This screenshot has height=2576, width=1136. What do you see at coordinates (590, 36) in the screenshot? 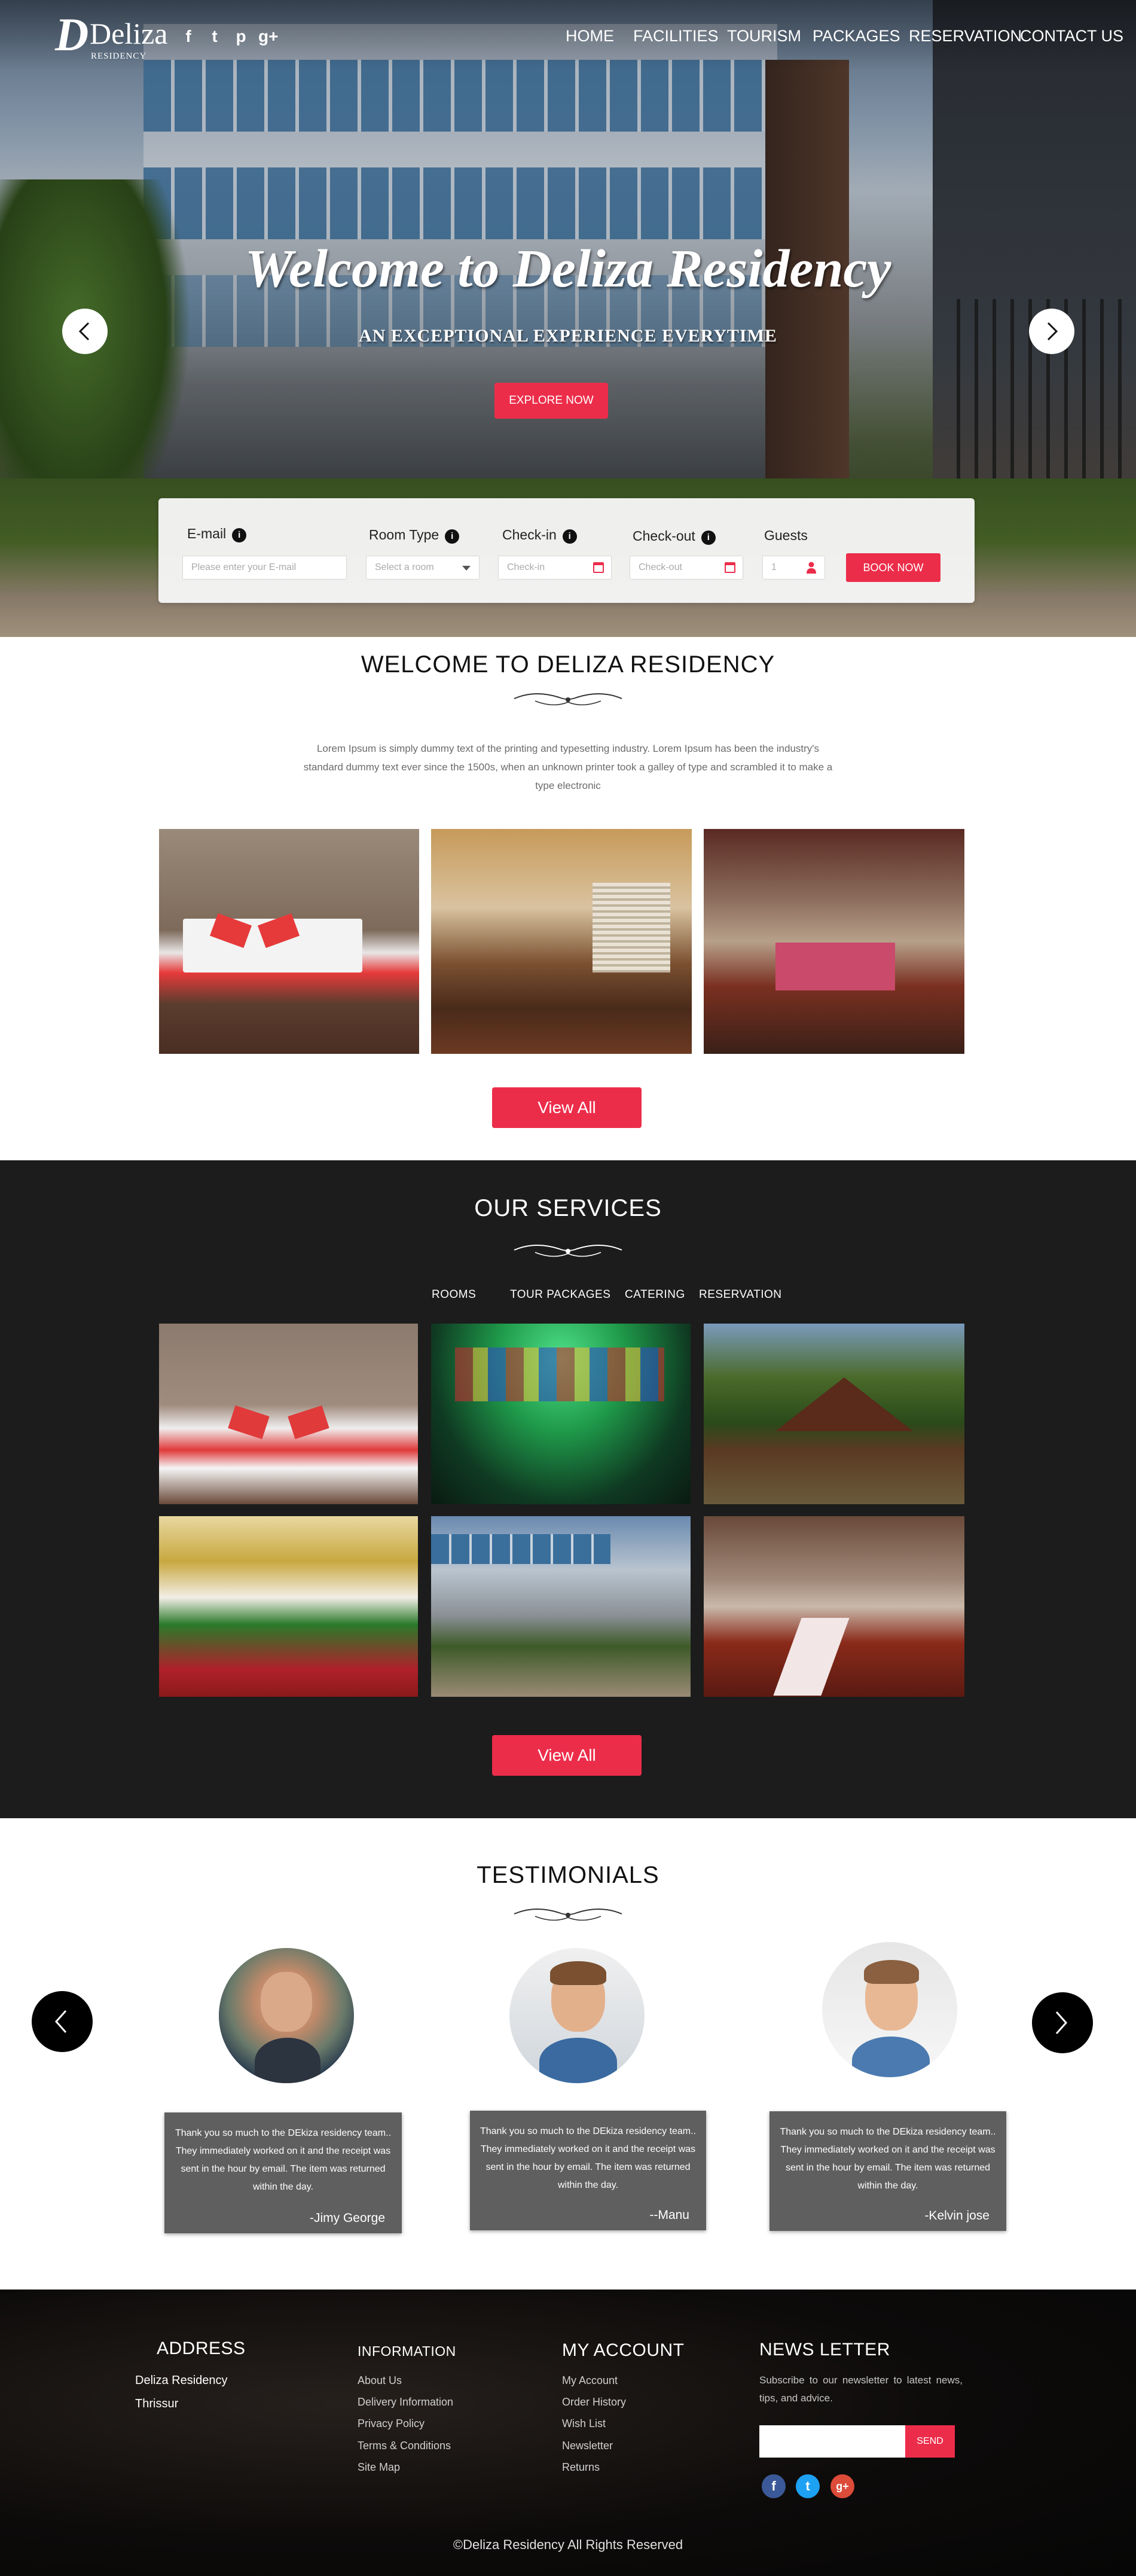
I see `nav-home: HOME` at bounding box center [590, 36].